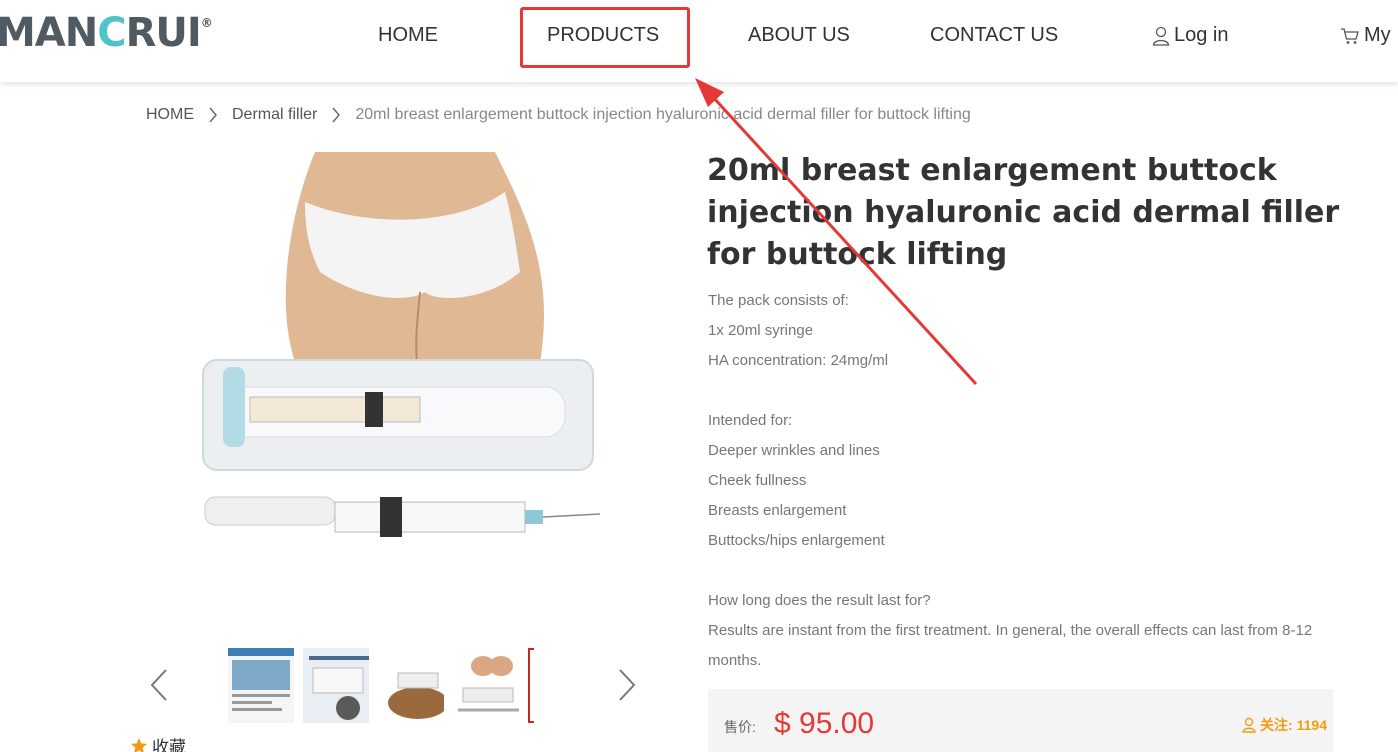  I want to click on nav-home: HOME, so click(408, 35).